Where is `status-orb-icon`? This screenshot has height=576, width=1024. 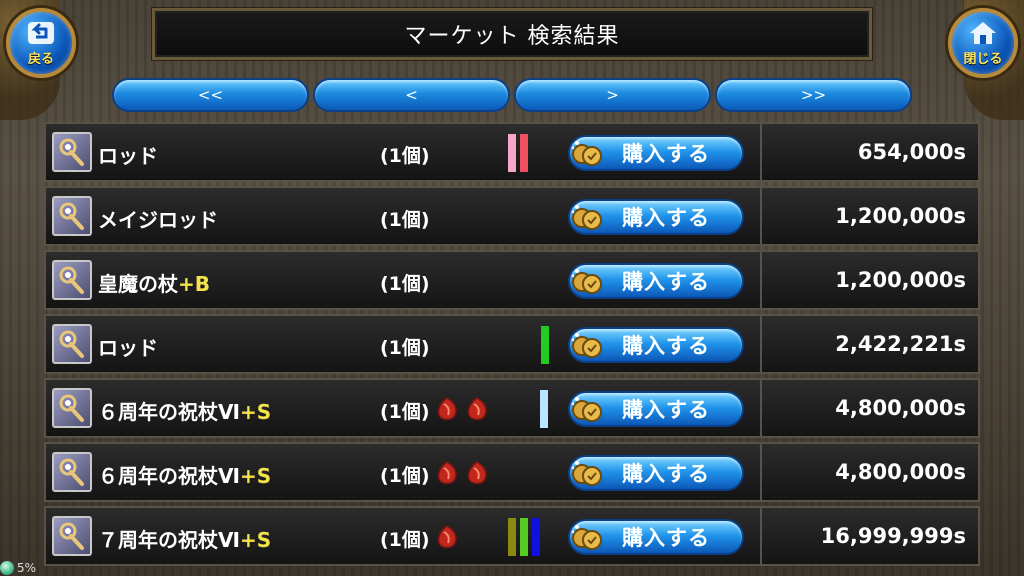
status-orb-icon is located at coordinates (7, 568).